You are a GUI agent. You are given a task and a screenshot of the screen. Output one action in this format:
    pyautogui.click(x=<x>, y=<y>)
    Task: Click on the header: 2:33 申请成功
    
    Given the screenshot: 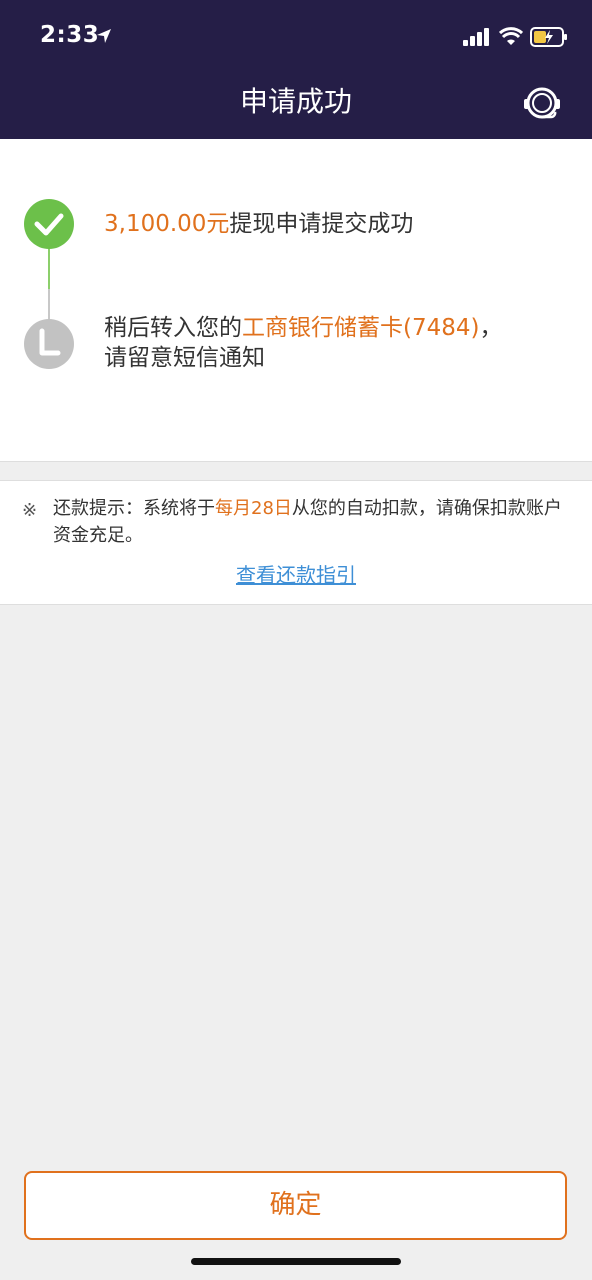 What is the action you would take?
    pyautogui.click(x=296, y=69)
    